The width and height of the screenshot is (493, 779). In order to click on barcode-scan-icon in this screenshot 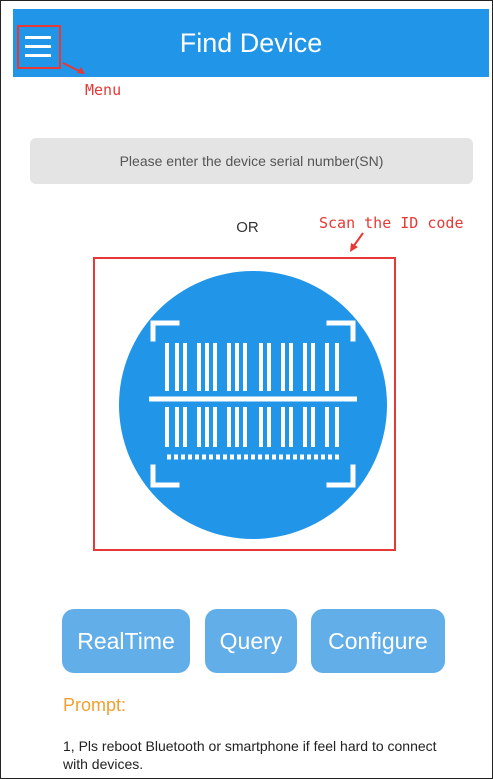, I will do `click(253, 404)`.